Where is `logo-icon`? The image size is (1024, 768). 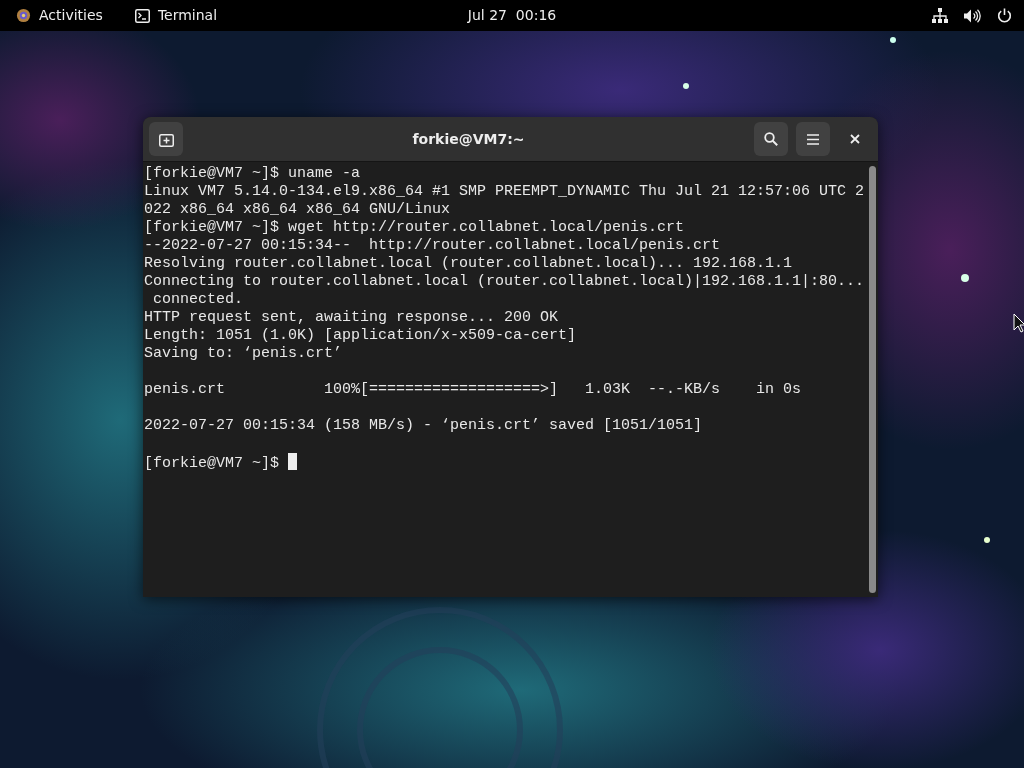 logo-icon is located at coordinates (23, 15).